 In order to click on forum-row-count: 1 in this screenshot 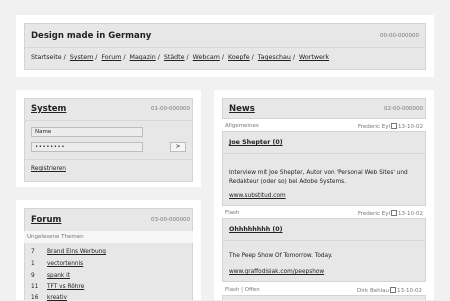, I will do `click(33, 264)`.